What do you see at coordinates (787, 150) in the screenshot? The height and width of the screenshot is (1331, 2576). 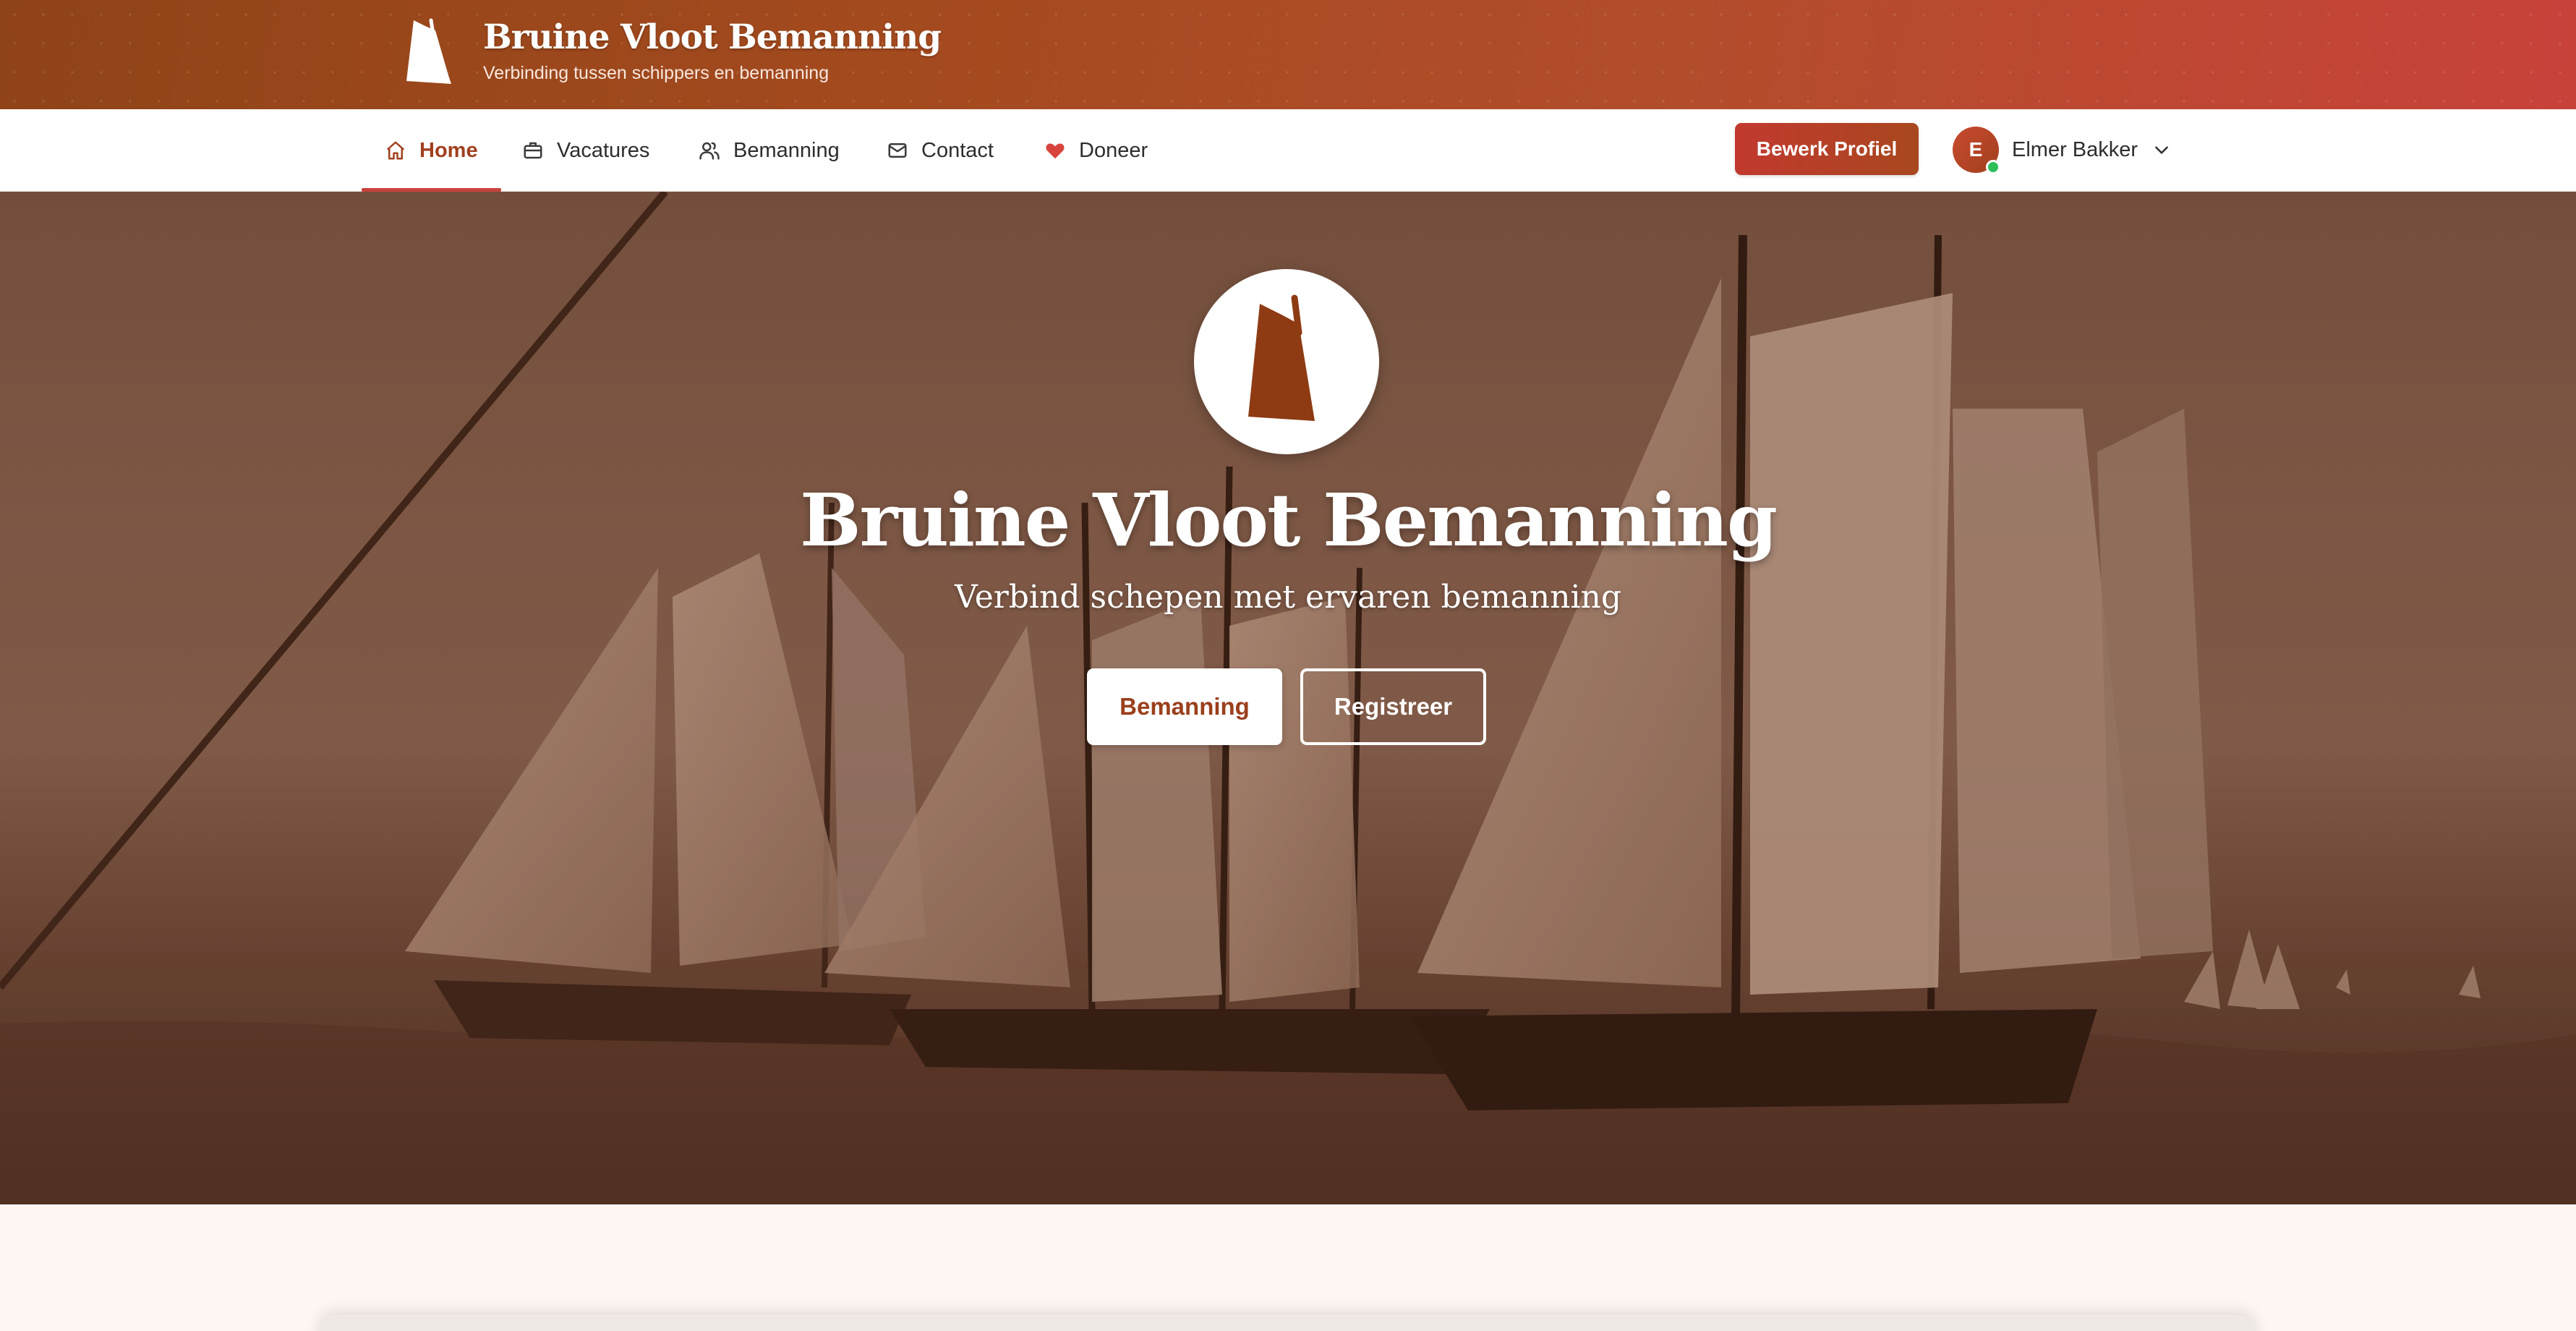 I see `nav-label-bemanning: Bemanning` at bounding box center [787, 150].